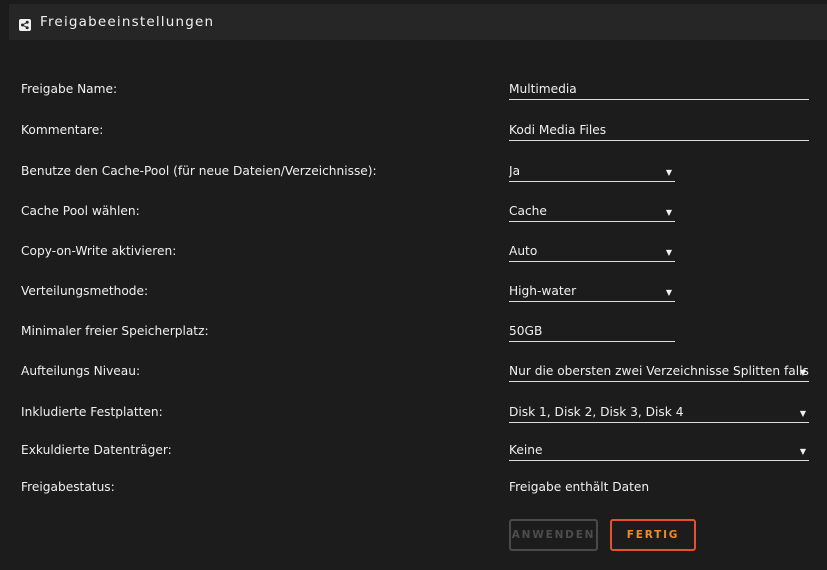 This screenshot has height=570, width=827. Describe the element at coordinates (127, 22) in the screenshot. I see `page-title: Freigabeeinstellungen` at that location.